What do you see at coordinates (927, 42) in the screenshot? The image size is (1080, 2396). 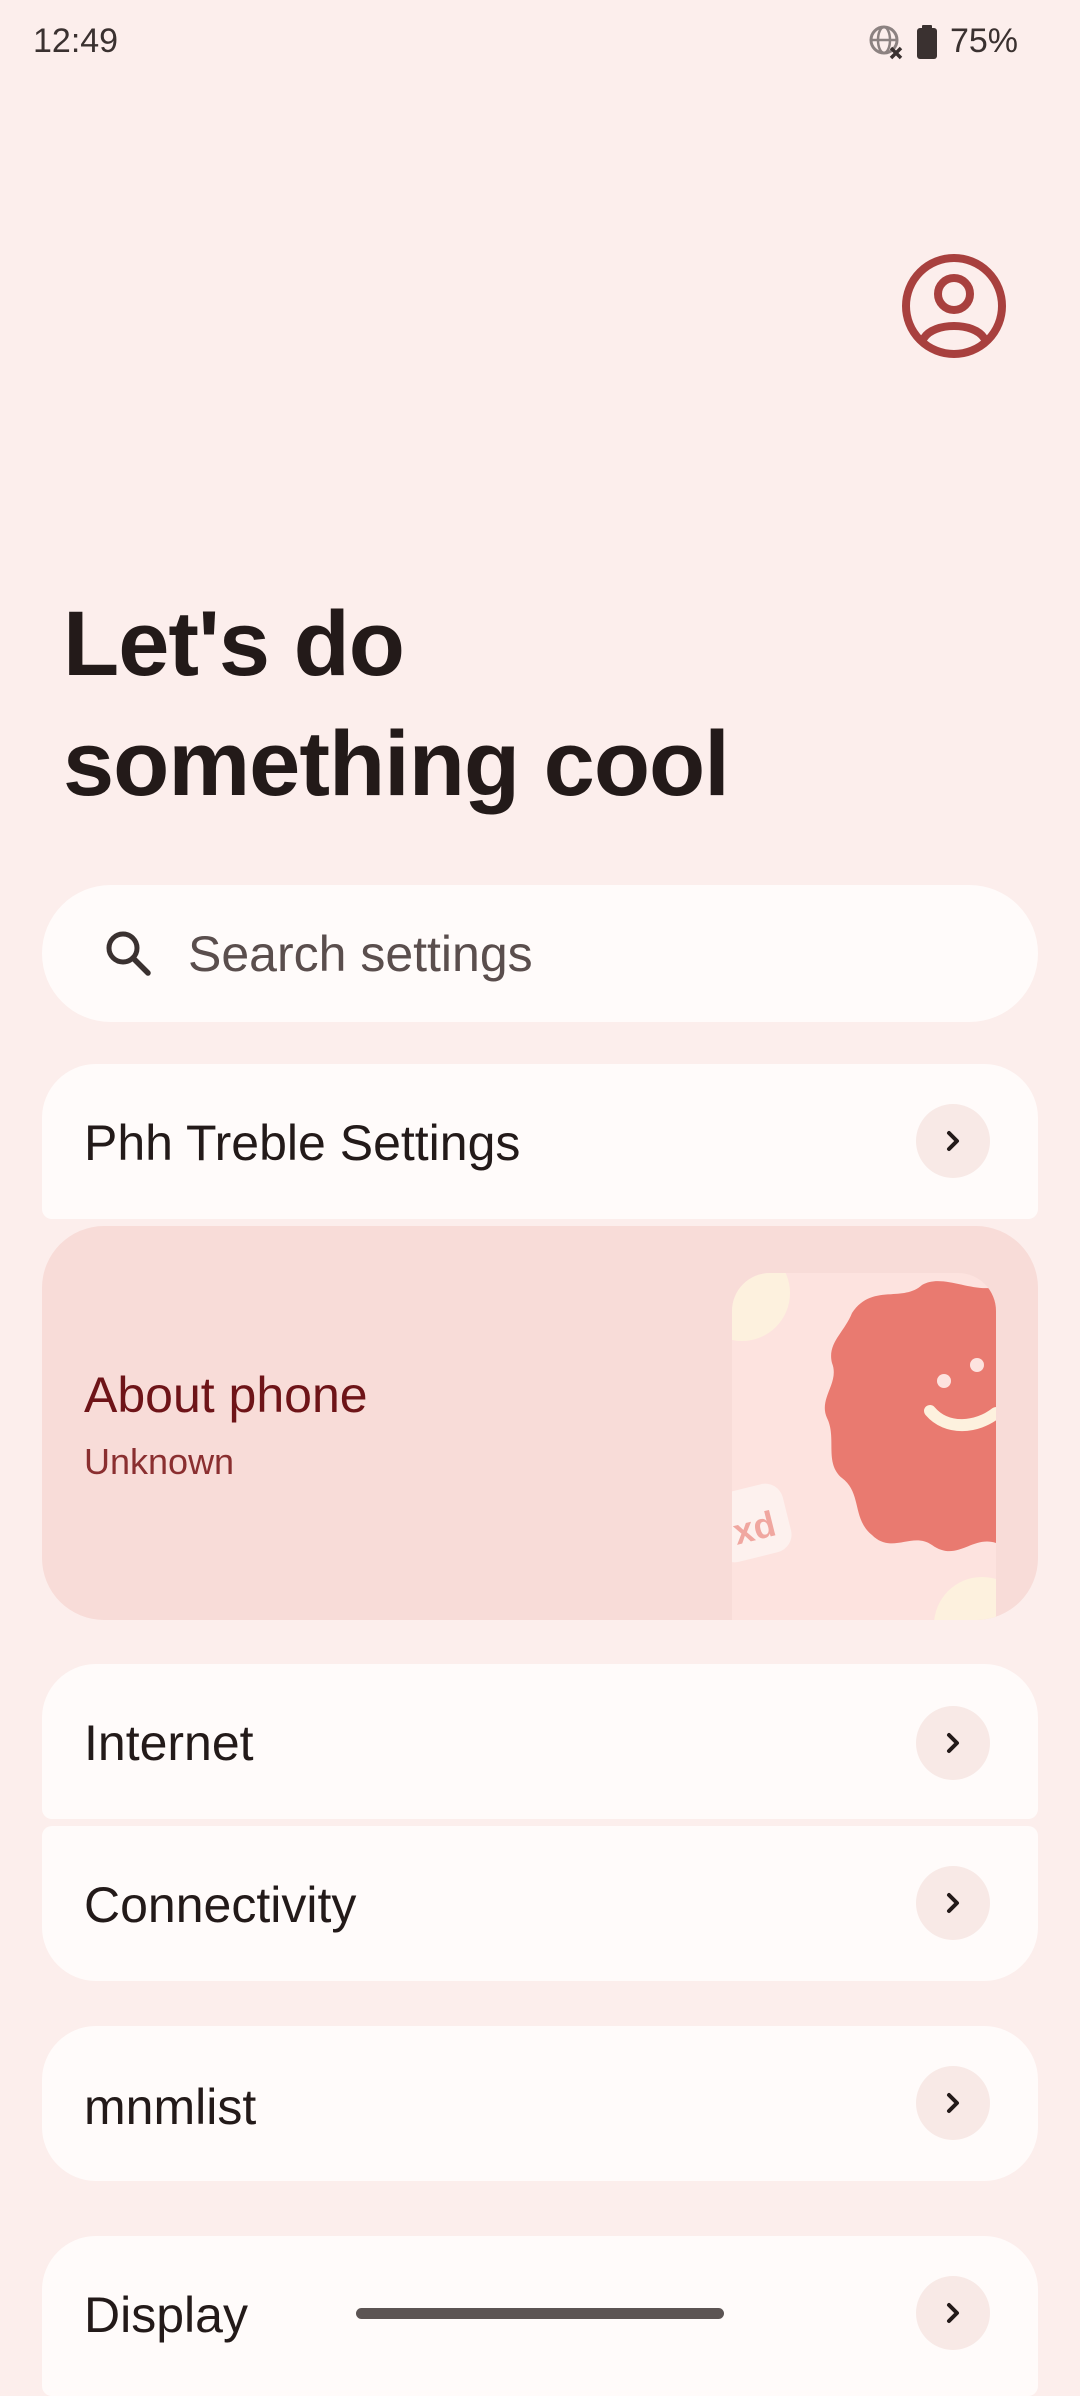 I see `battery-icon` at bounding box center [927, 42].